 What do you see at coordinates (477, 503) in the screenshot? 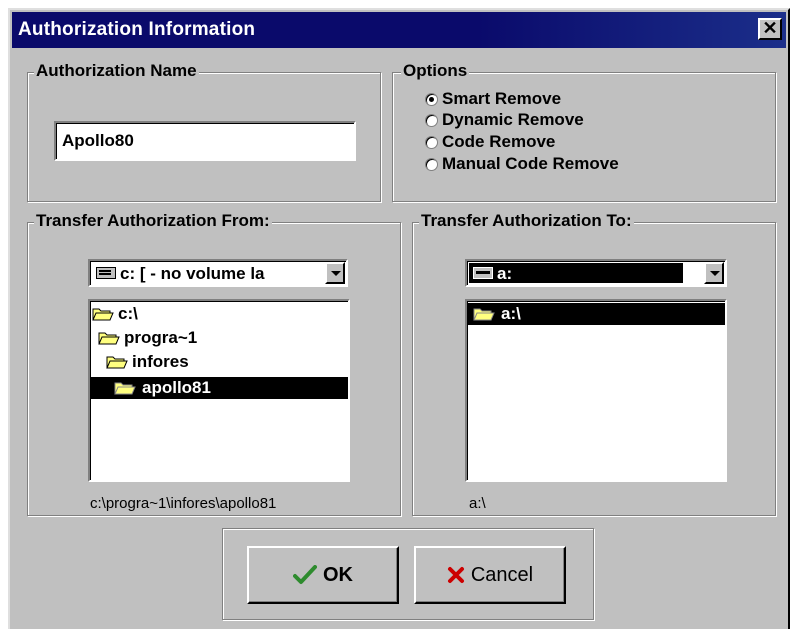
I see `destination-path-label: a:\` at bounding box center [477, 503].